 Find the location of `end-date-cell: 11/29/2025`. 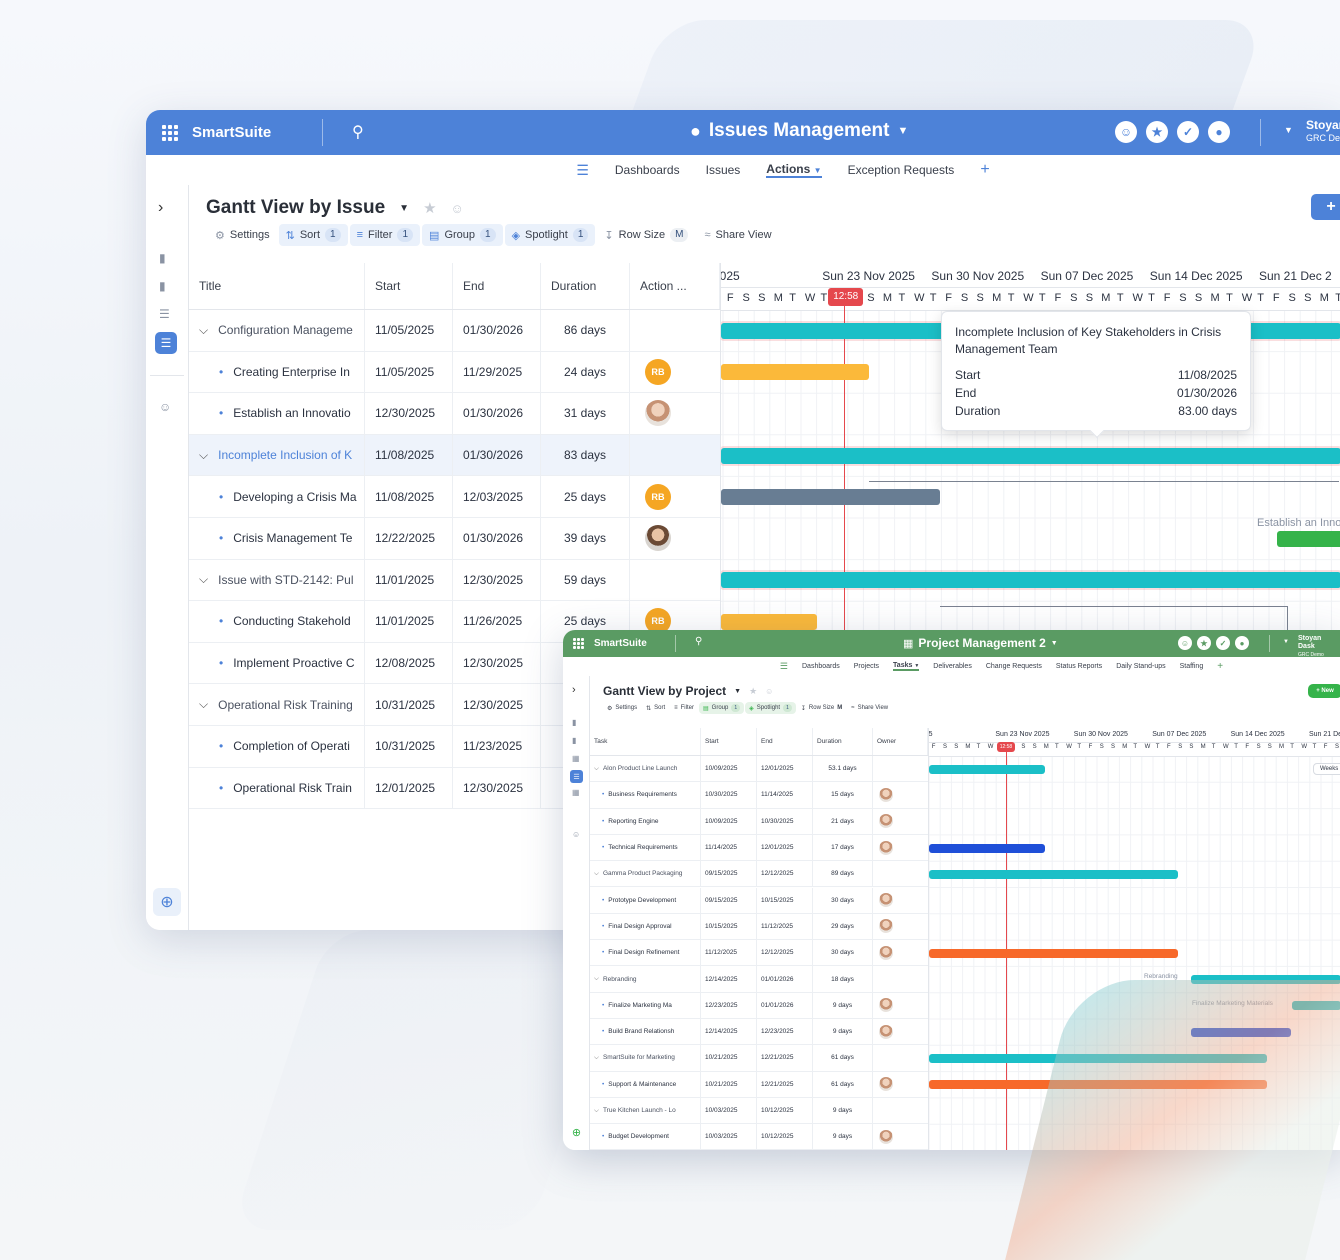

end-date-cell: 11/29/2025 is located at coordinates (497, 372).